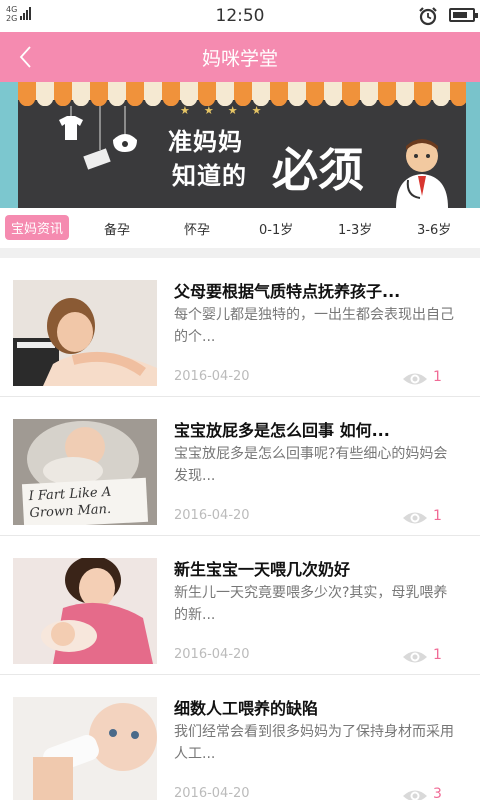  I want to click on tab-pre-pregnancy: 备孕, so click(117, 228).